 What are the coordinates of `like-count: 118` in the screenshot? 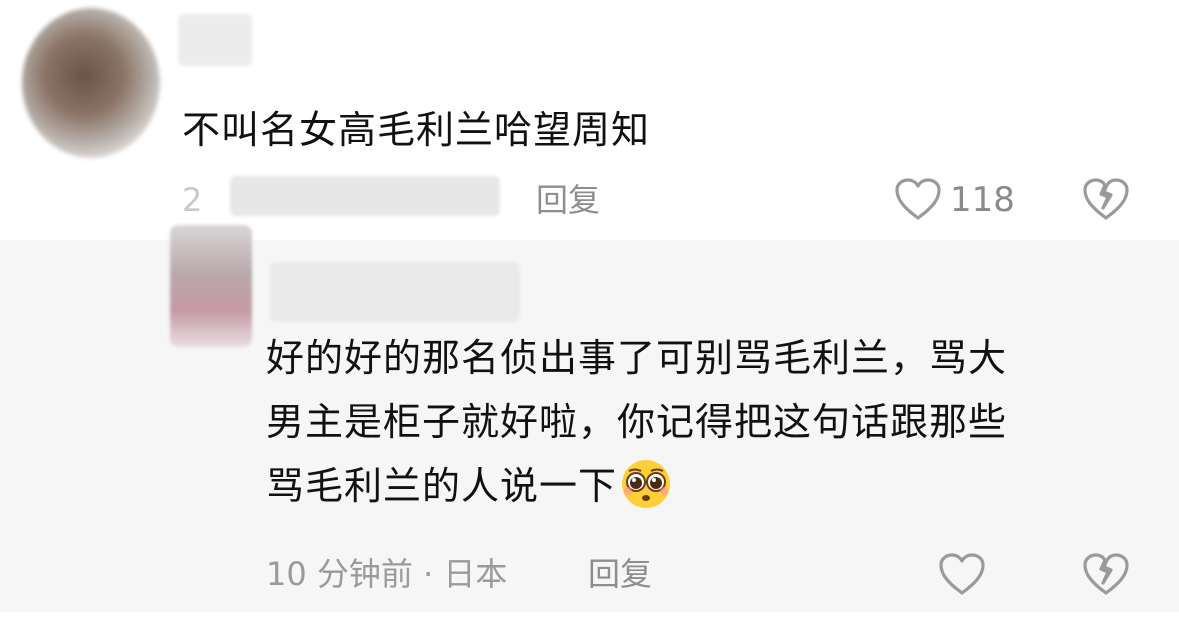 It's located at (982, 200).